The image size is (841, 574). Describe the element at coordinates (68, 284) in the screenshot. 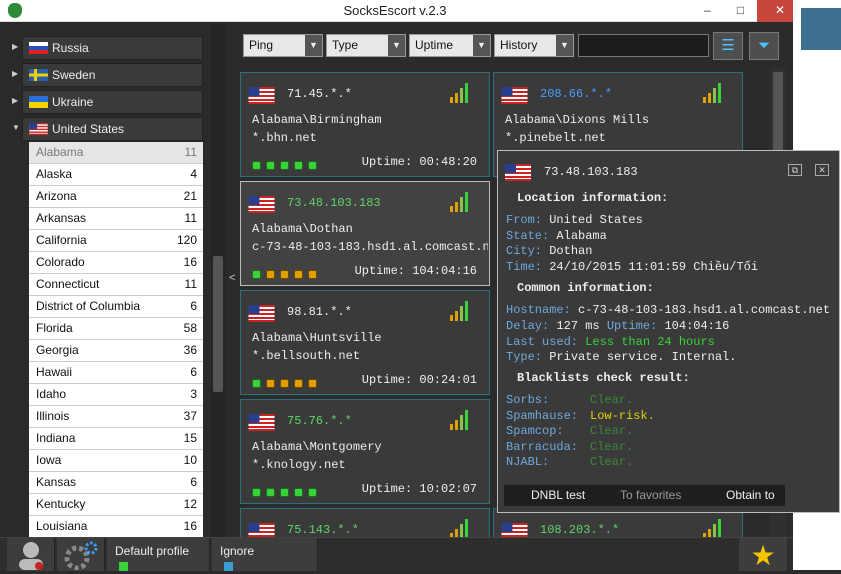

I see `state-name: Connecticut` at that location.